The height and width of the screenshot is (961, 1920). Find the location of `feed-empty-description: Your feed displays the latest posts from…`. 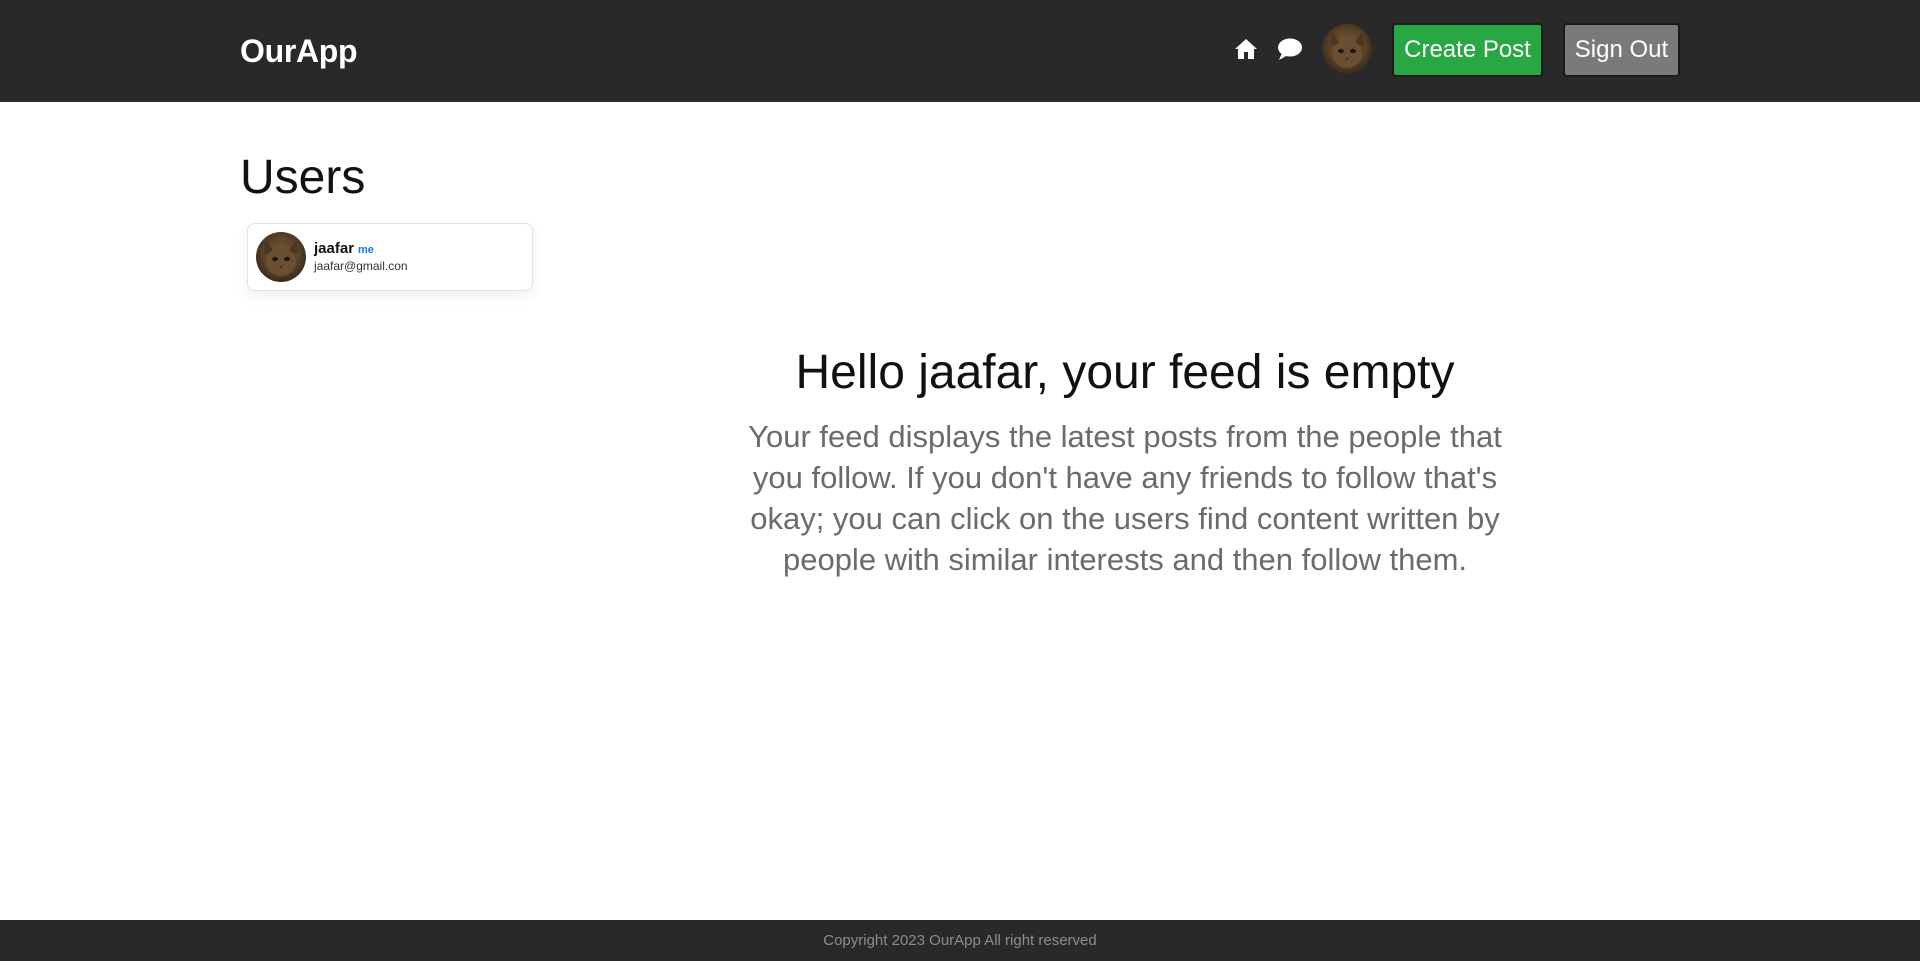

feed-empty-description: Your feed displays the latest posts from… is located at coordinates (1125, 498).